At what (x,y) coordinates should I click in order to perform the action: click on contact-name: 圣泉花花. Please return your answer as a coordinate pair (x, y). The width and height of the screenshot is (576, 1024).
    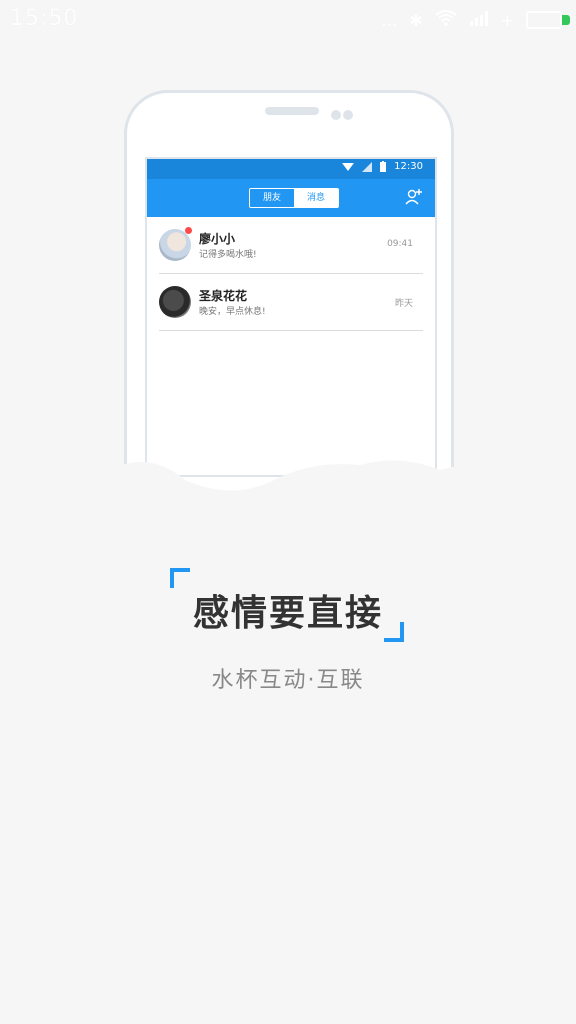
    Looking at the image, I should click on (223, 296).